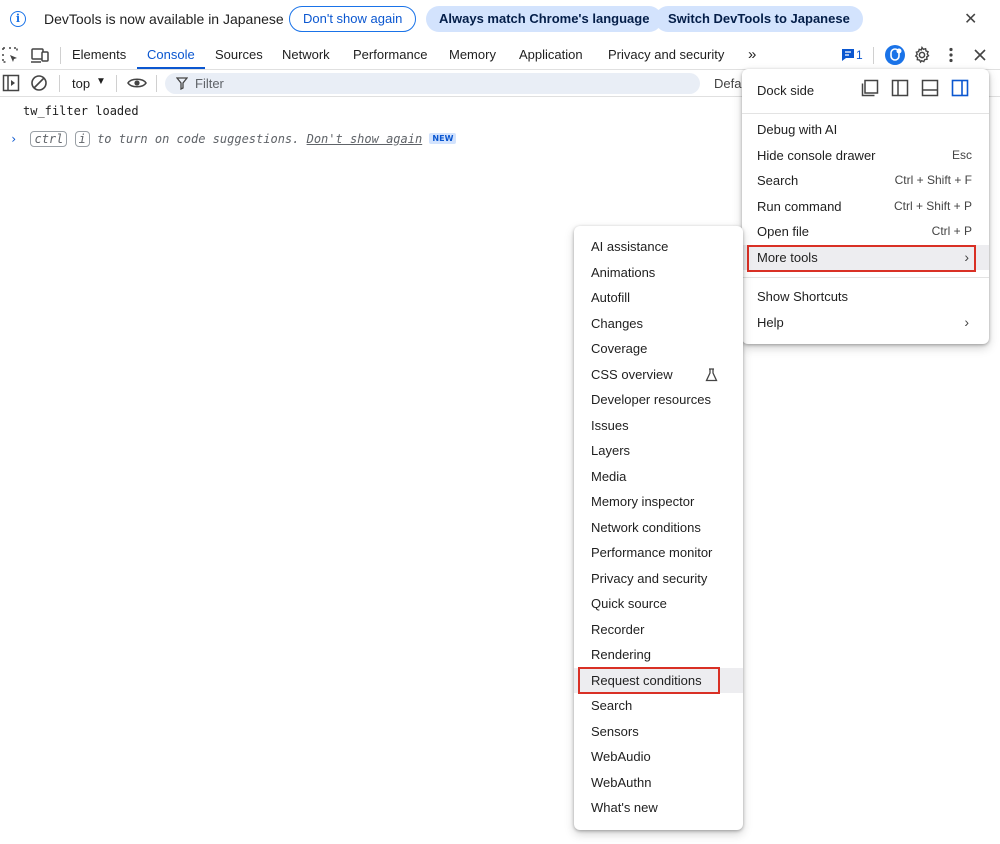 This screenshot has height=844, width=1000. I want to click on settings-gear-icon, so click(922, 55).